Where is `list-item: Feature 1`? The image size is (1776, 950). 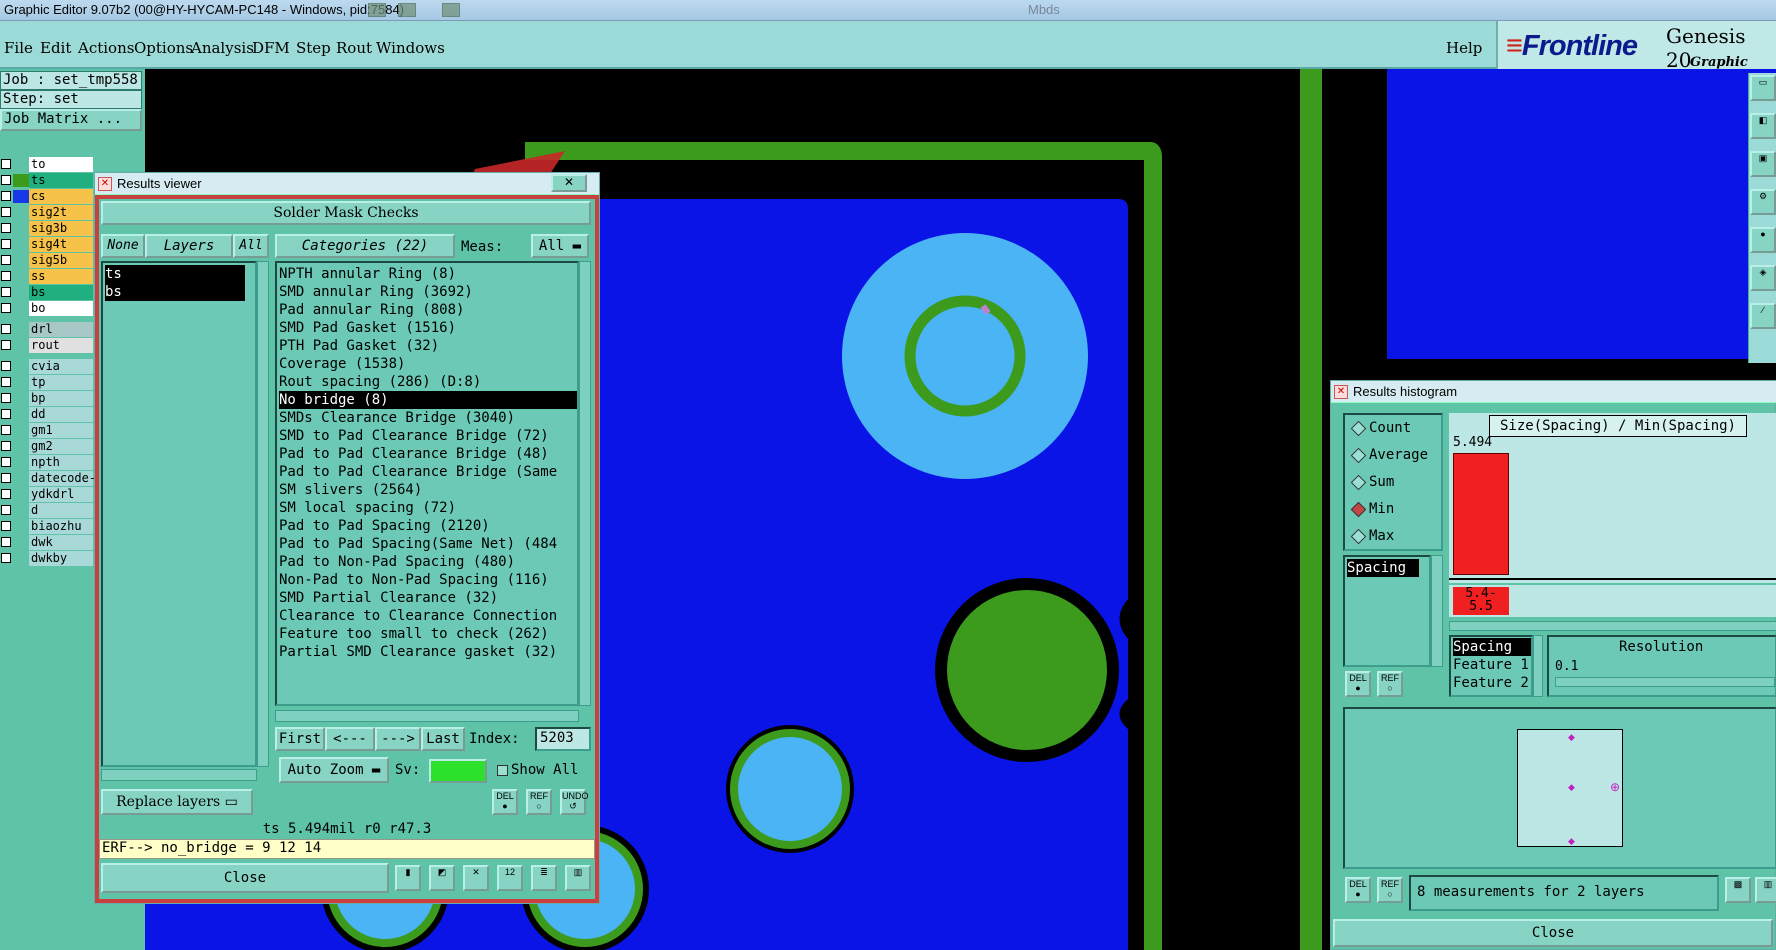
list-item: Feature 1 is located at coordinates (1492, 665).